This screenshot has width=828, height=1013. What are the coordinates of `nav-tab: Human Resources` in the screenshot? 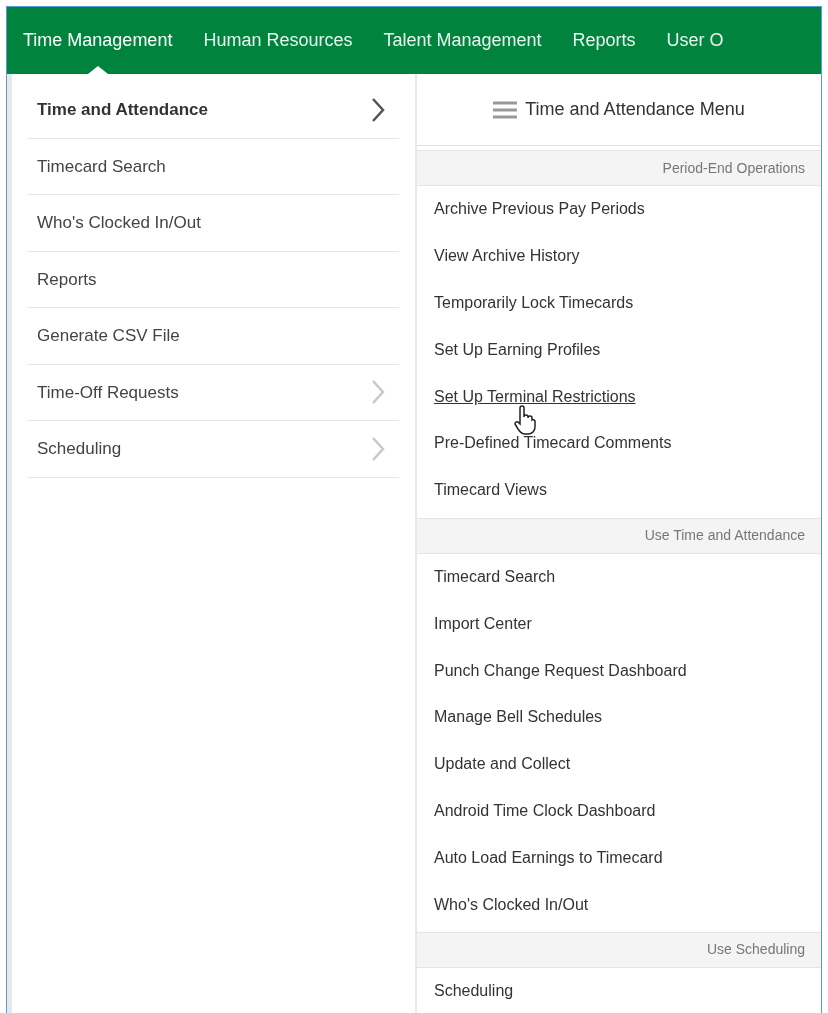 It's located at (278, 40).